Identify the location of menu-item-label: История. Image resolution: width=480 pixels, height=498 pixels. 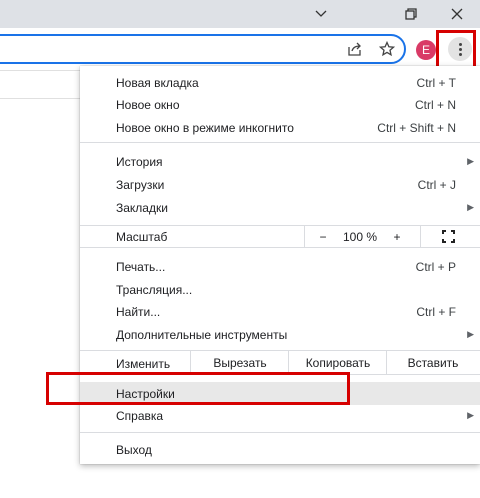
(139, 161).